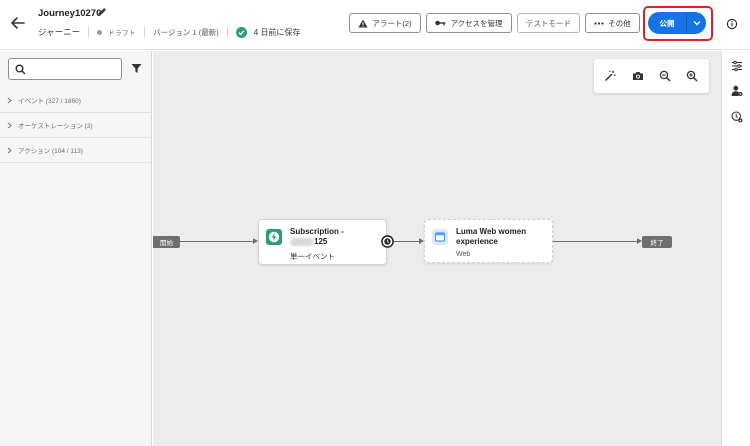 This screenshot has height=446, width=750. I want to click on node-title: Subscription - 125, so click(317, 237).